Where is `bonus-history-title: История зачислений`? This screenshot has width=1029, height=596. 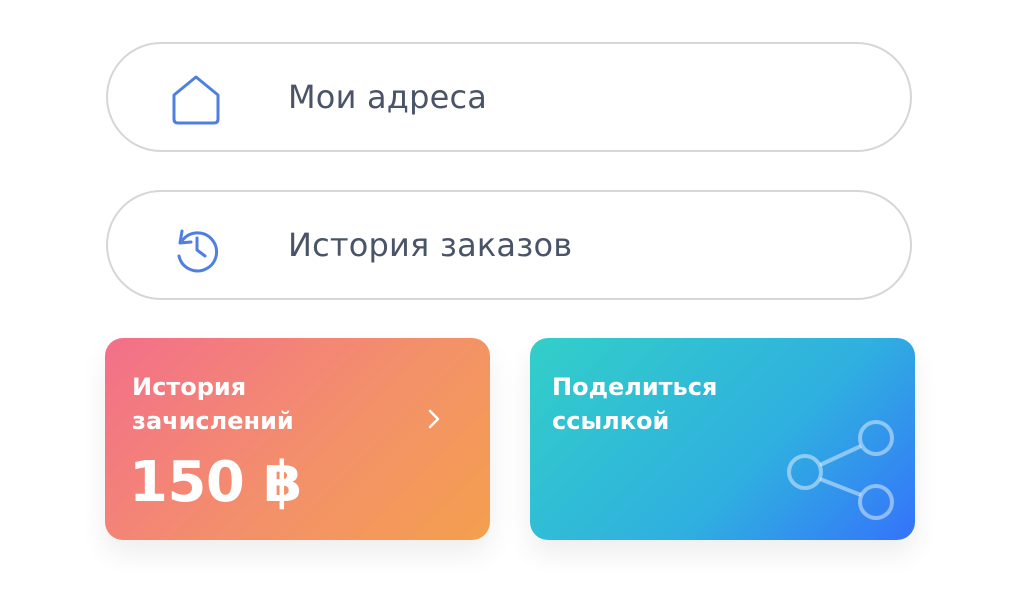 bonus-history-title: История зачислений is located at coordinates (213, 404).